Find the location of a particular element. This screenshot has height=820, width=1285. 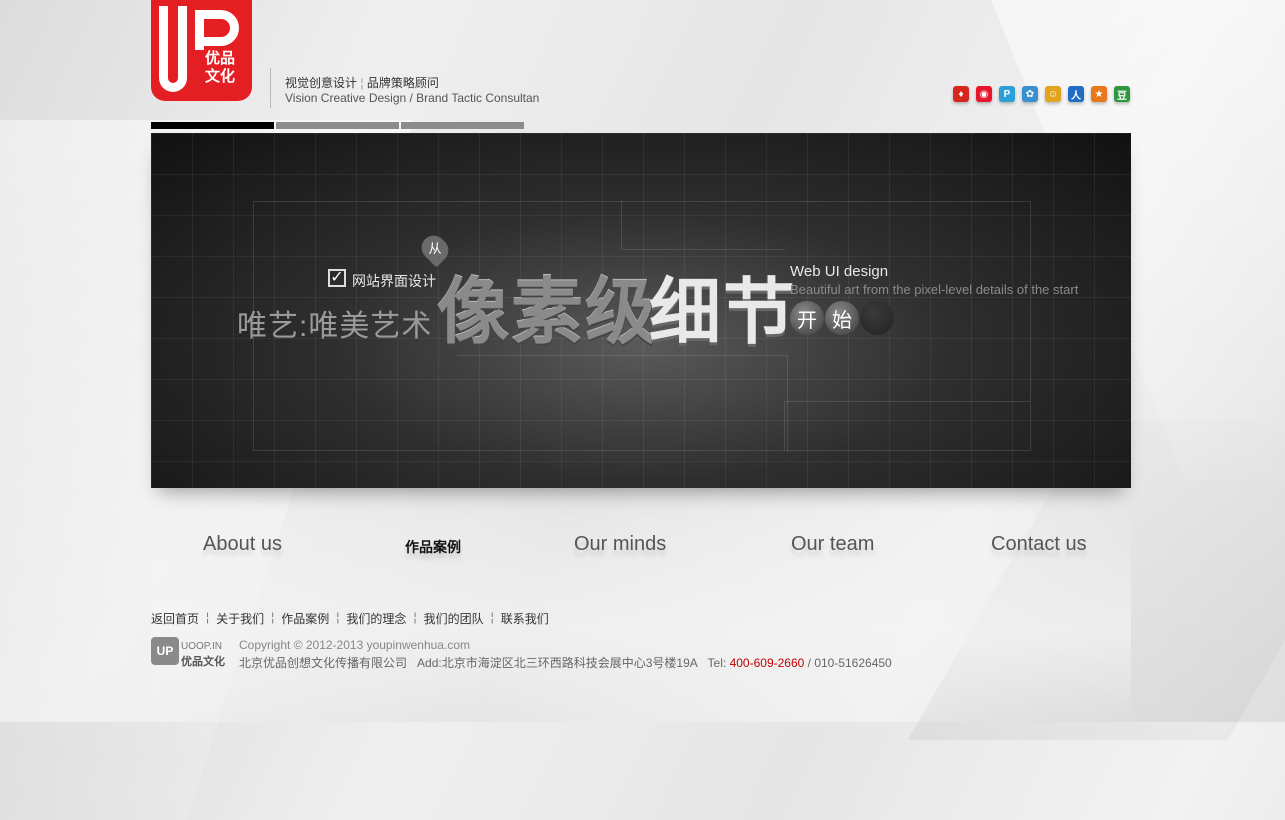

weibo-icon: ◉ is located at coordinates (984, 94).